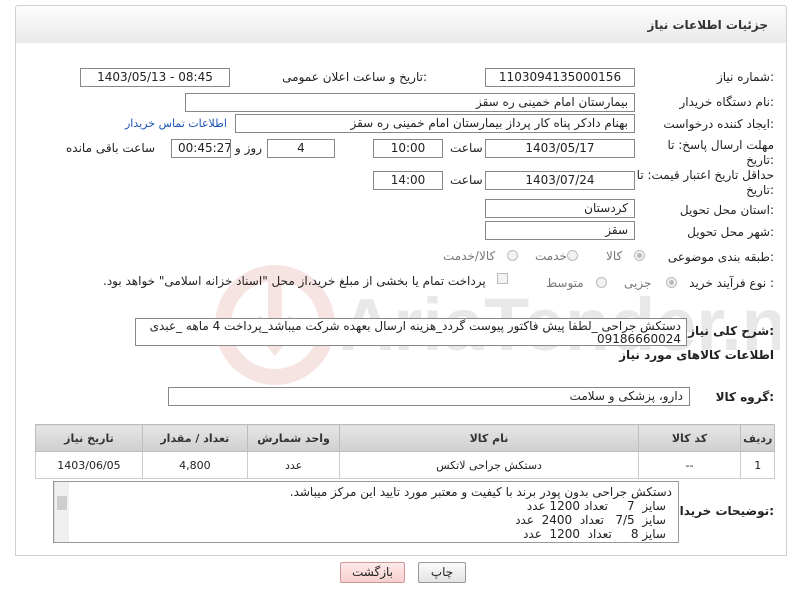 This screenshot has height=598, width=789. Describe the element at coordinates (757, 465) in the screenshot. I see `cell-row: 1` at that location.